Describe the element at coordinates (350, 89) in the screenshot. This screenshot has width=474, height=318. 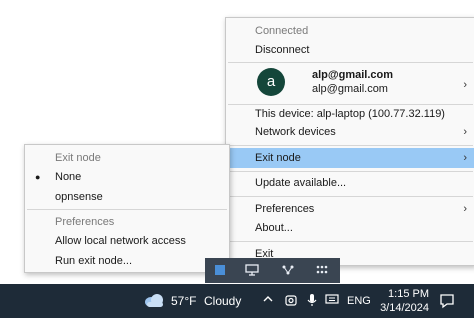
I see `account-email-secondary: alp@gmail.com` at that location.